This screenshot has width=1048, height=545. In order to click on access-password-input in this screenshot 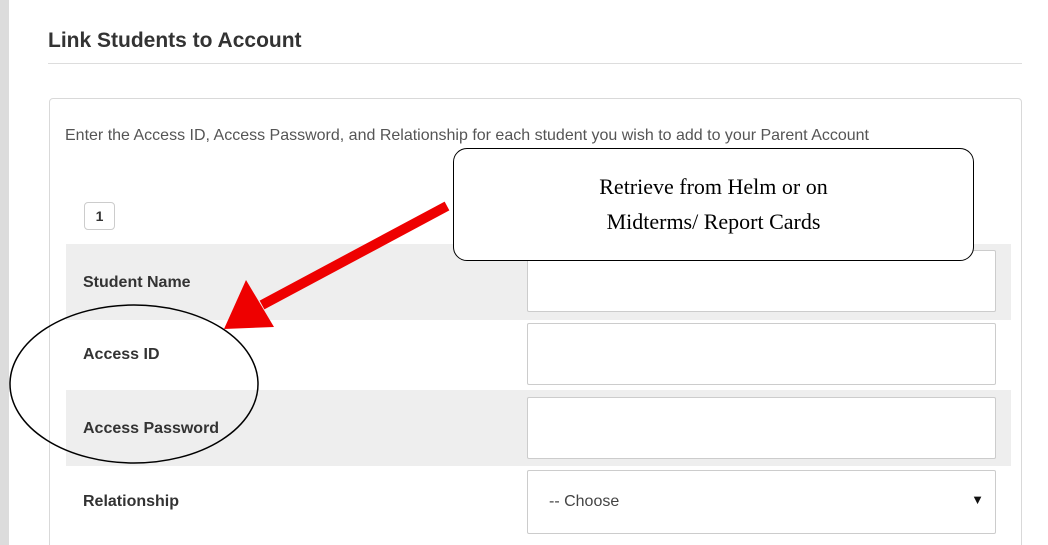, I will do `click(761, 428)`.